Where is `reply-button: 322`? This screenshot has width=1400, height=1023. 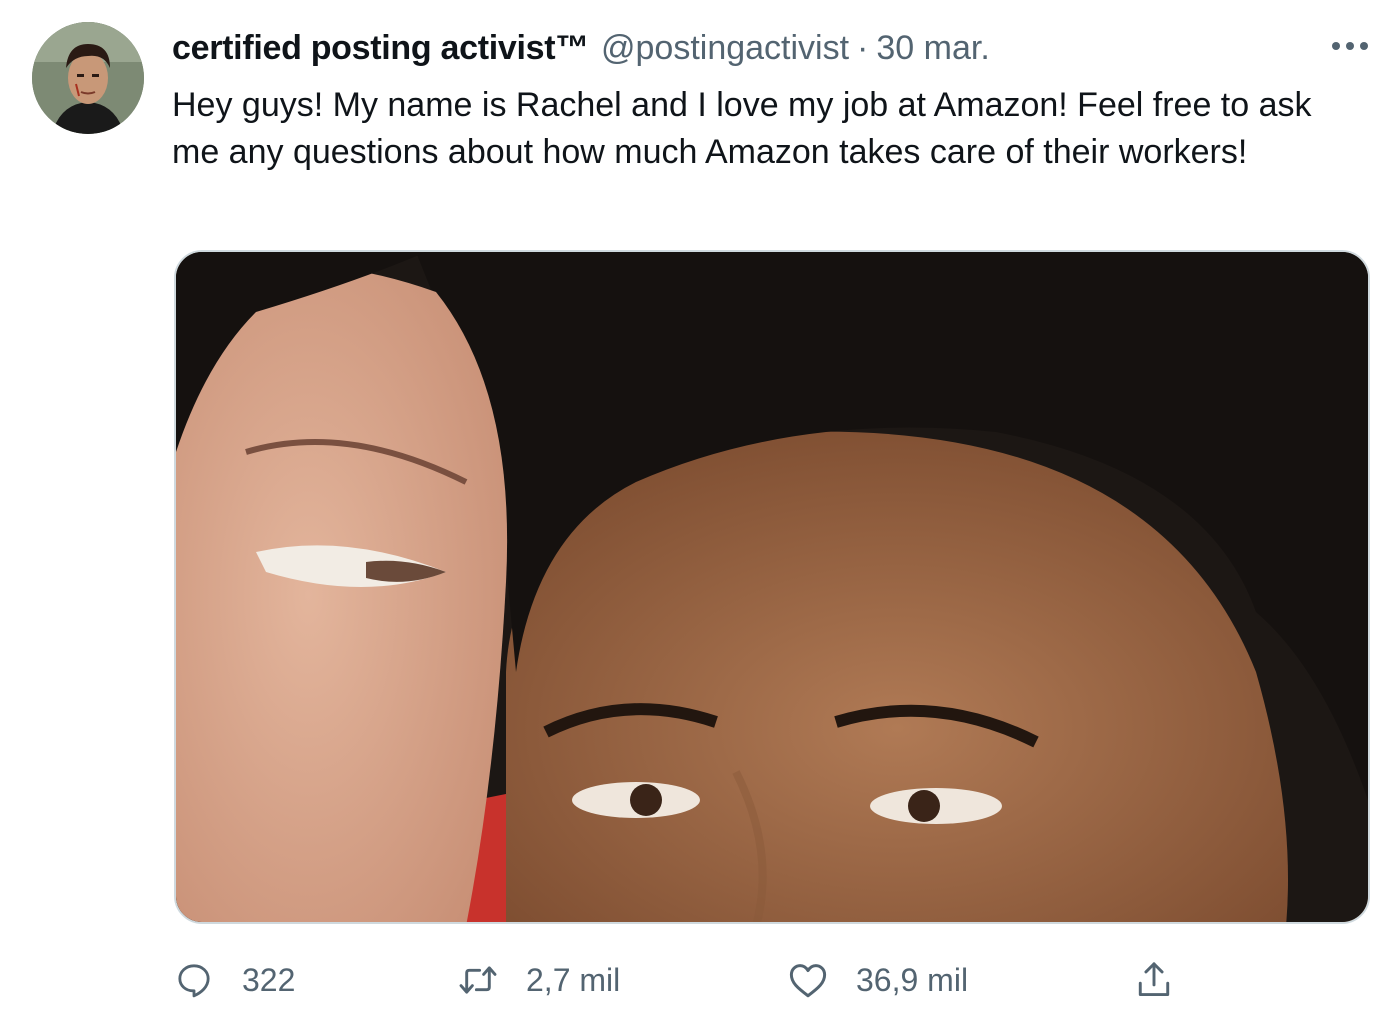
reply-button: 322 is located at coordinates (233, 980).